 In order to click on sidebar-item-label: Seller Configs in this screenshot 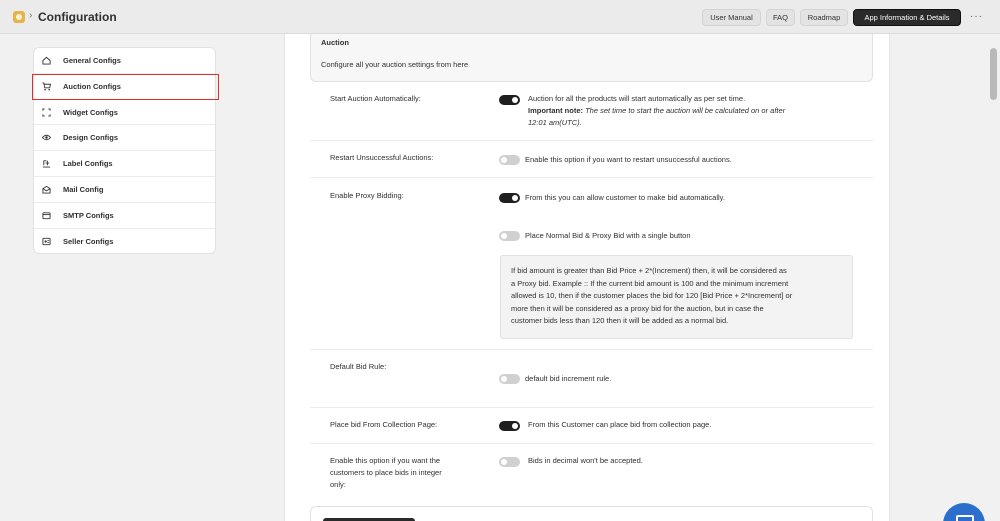, I will do `click(88, 241)`.